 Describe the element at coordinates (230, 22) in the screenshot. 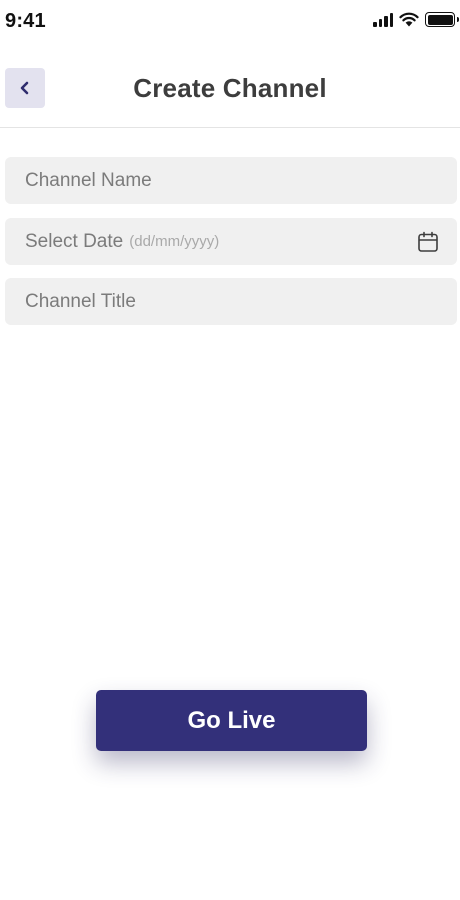

I see `status-bar: 9:41` at that location.